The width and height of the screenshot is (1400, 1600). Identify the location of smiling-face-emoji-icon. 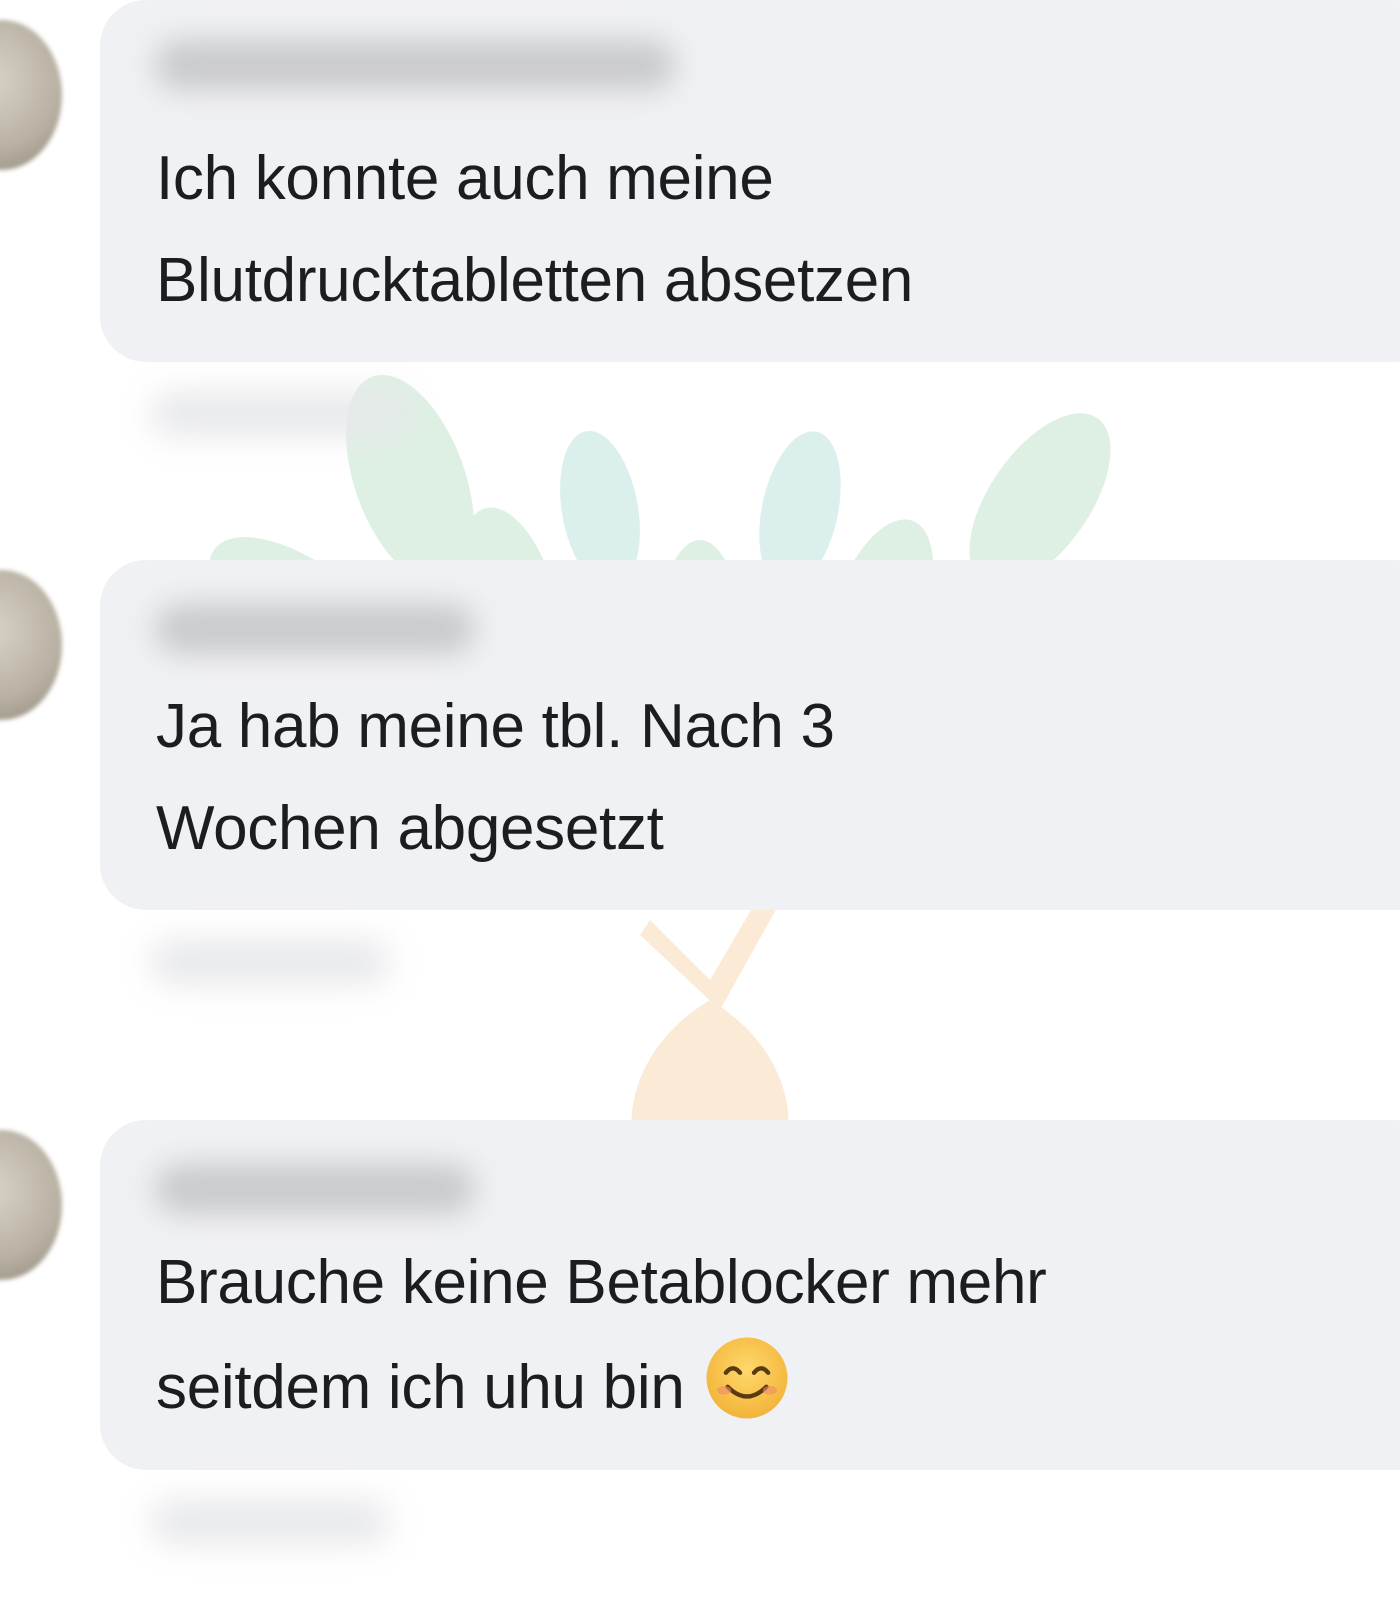
(746, 1378).